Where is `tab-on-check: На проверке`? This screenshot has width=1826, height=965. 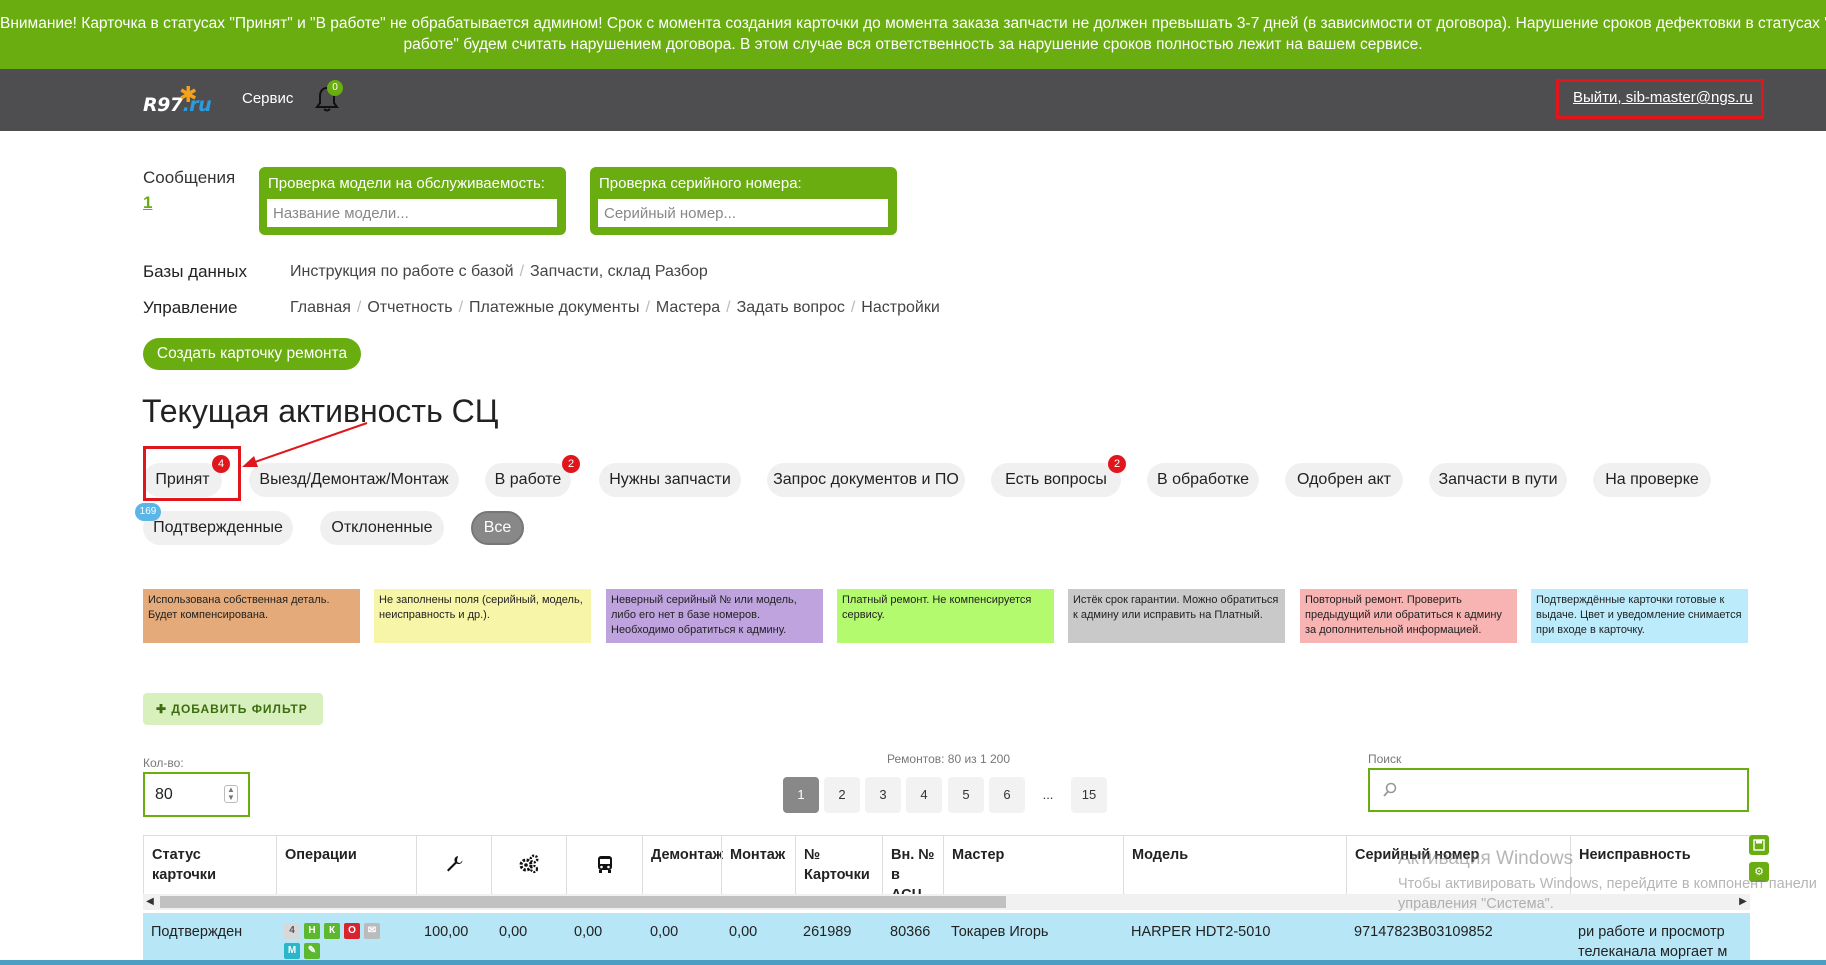
tab-on-check: На проверке is located at coordinates (1652, 480).